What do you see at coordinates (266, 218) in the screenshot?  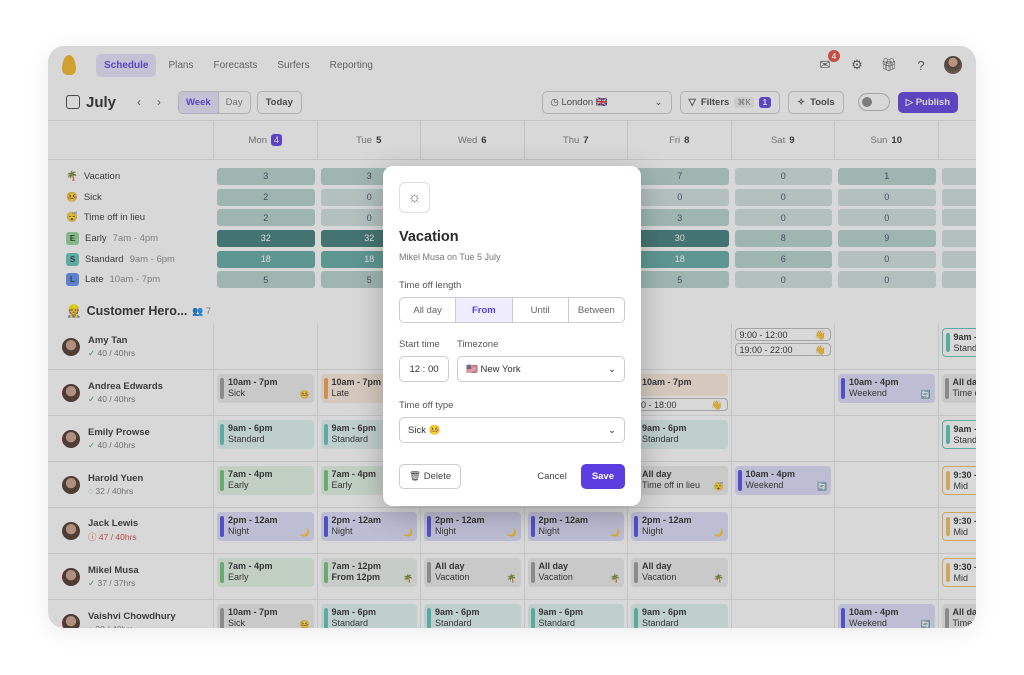 I see `stat-cell: 2` at bounding box center [266, 218].